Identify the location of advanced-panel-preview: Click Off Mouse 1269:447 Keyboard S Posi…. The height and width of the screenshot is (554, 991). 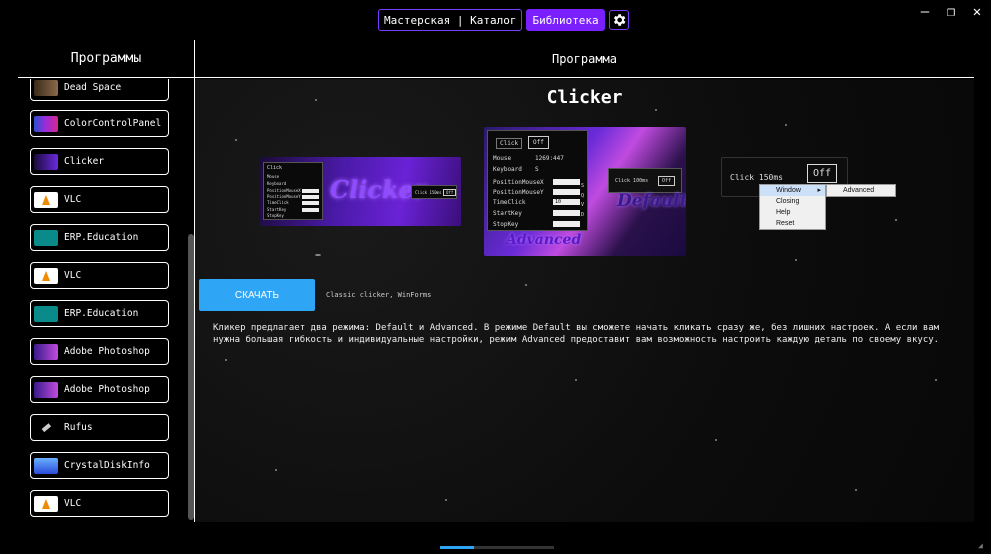
(537, 180).